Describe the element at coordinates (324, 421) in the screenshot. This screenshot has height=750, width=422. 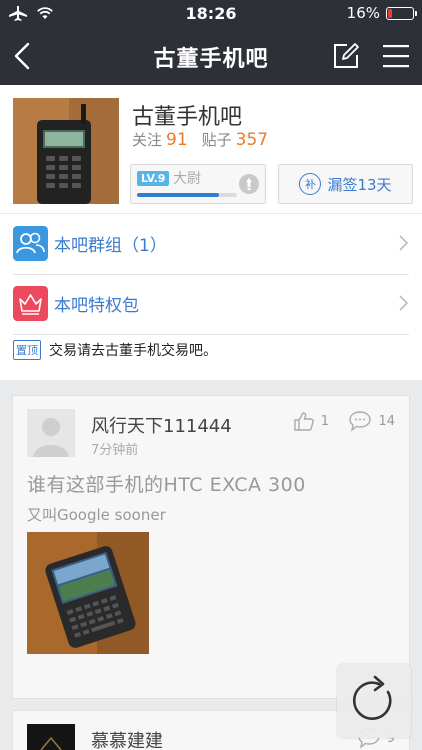
I see `like-count: 1` at that location.